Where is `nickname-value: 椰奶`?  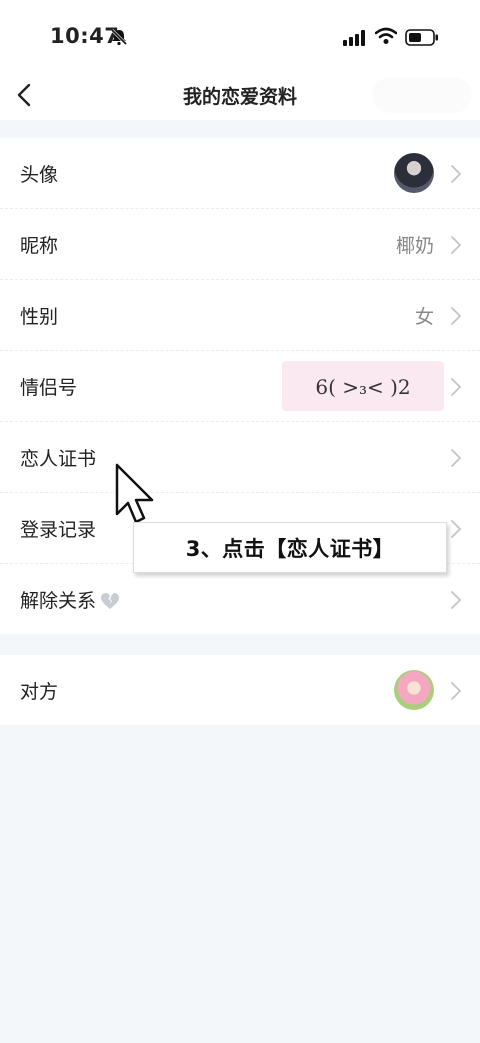 nickname-value: 椰奶 is located at coordinates (414, 246).